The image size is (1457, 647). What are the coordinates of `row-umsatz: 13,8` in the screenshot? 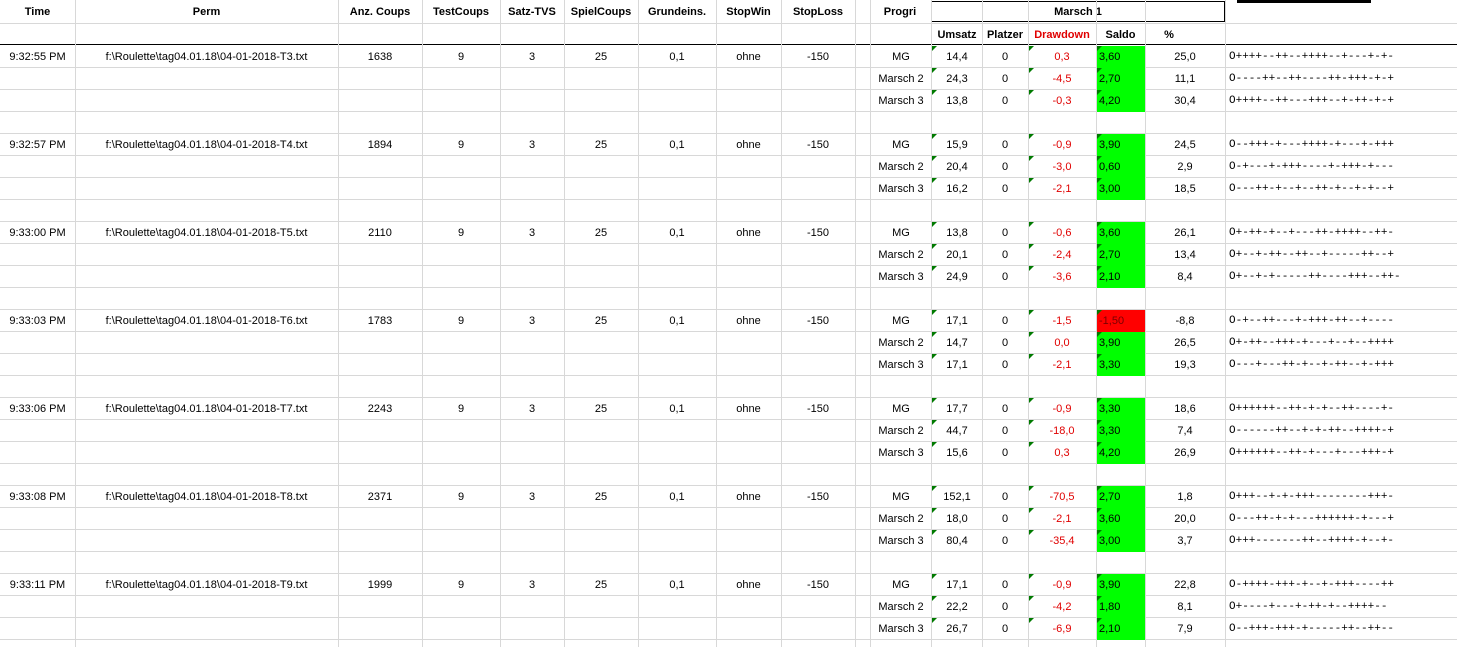 It's located at (957, 101).